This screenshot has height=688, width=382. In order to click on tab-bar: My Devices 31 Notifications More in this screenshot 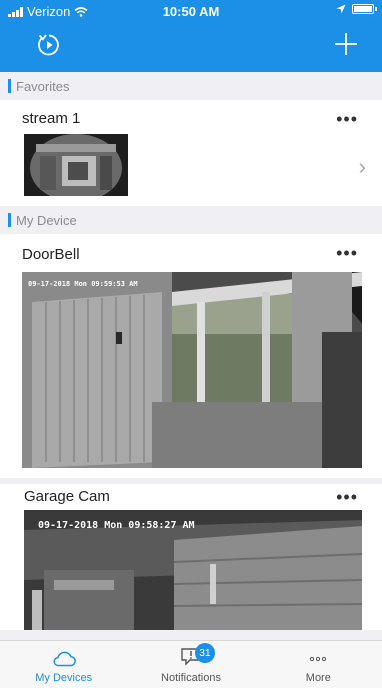, I will do `click(191, 664)`.